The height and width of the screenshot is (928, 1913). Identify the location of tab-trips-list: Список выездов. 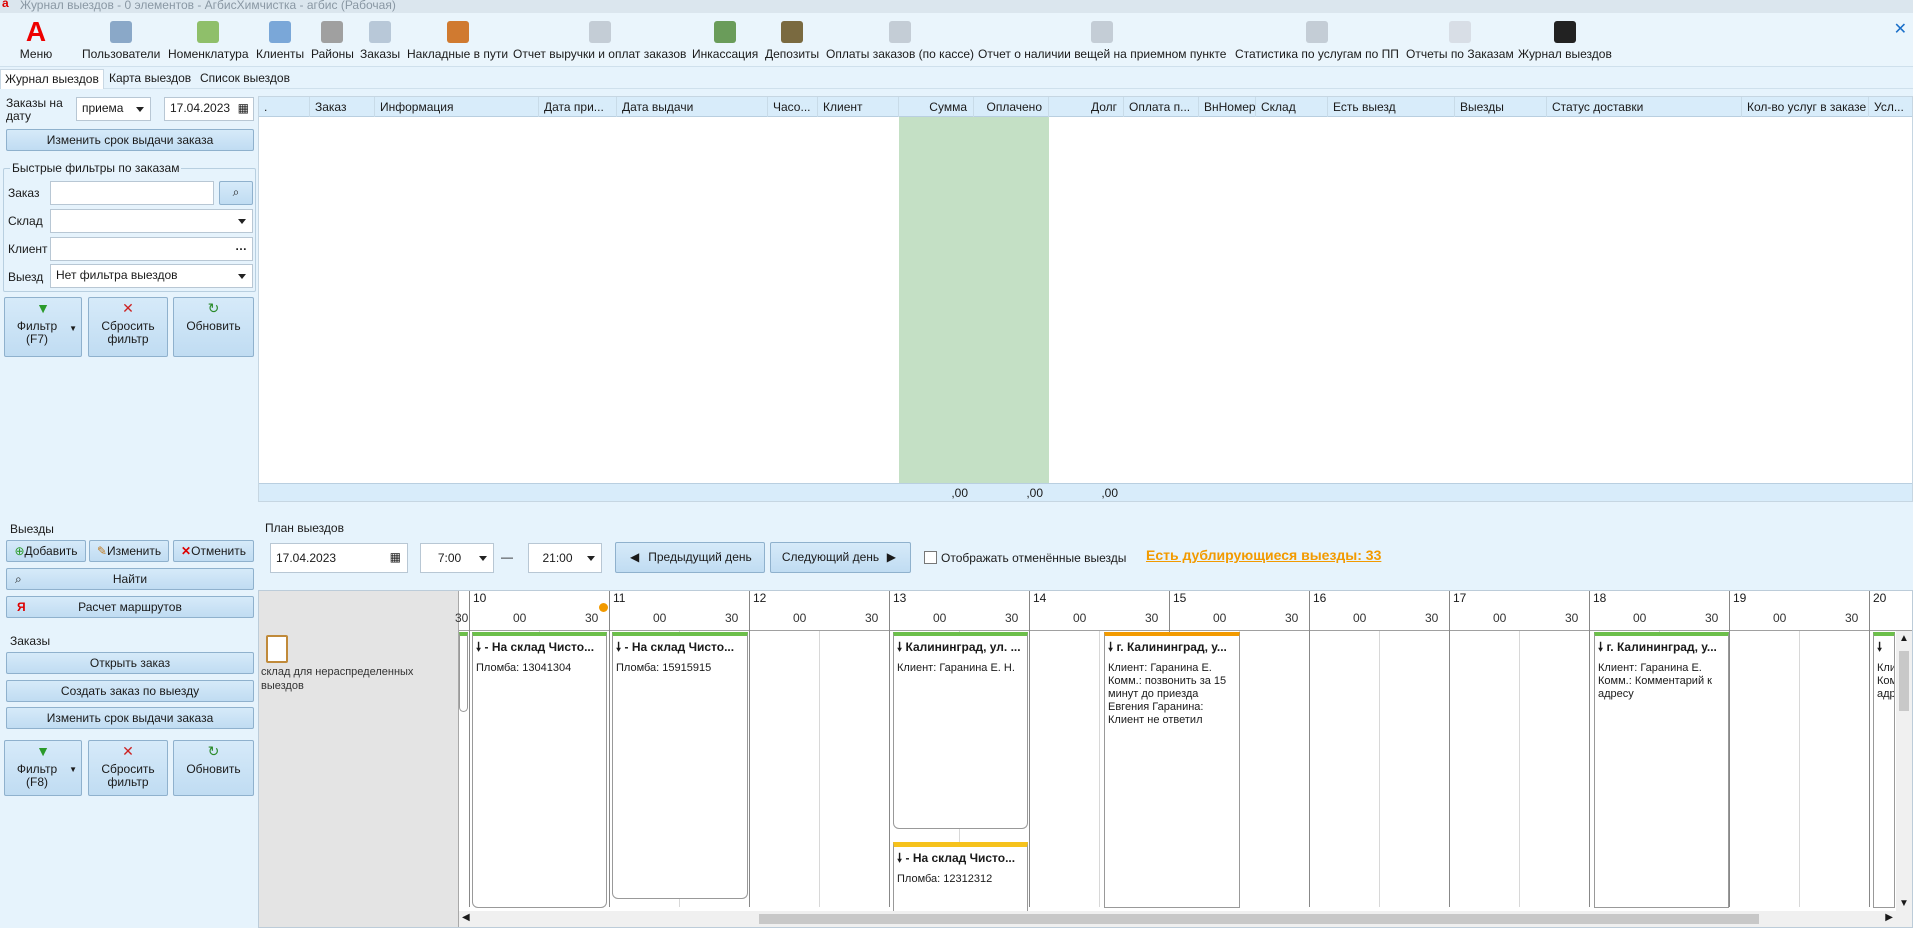
(245, 78).